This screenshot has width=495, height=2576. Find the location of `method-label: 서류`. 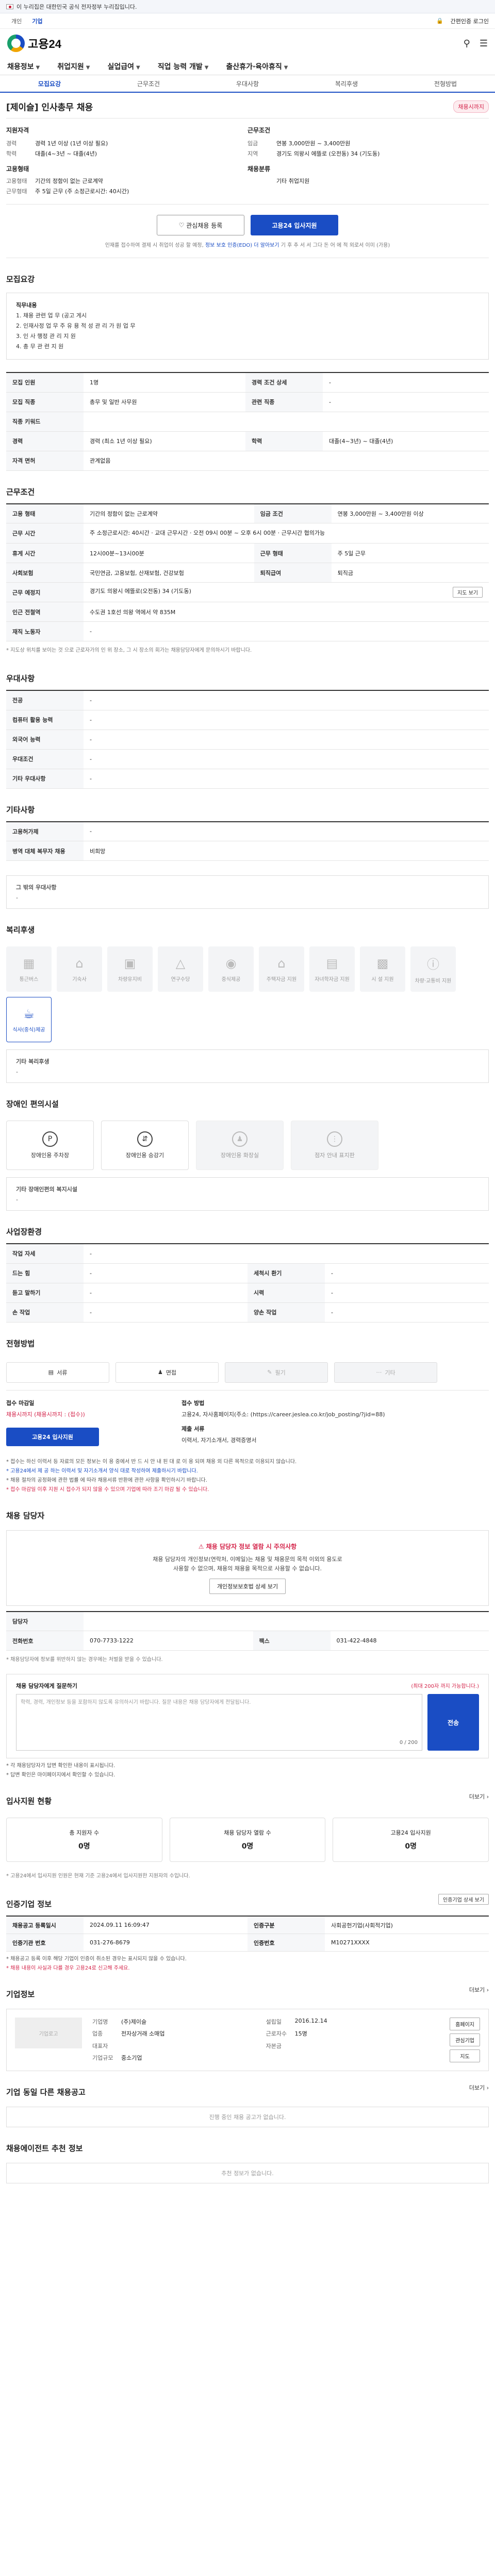

method-label: 서류 is located at coordinates (62, 1372).